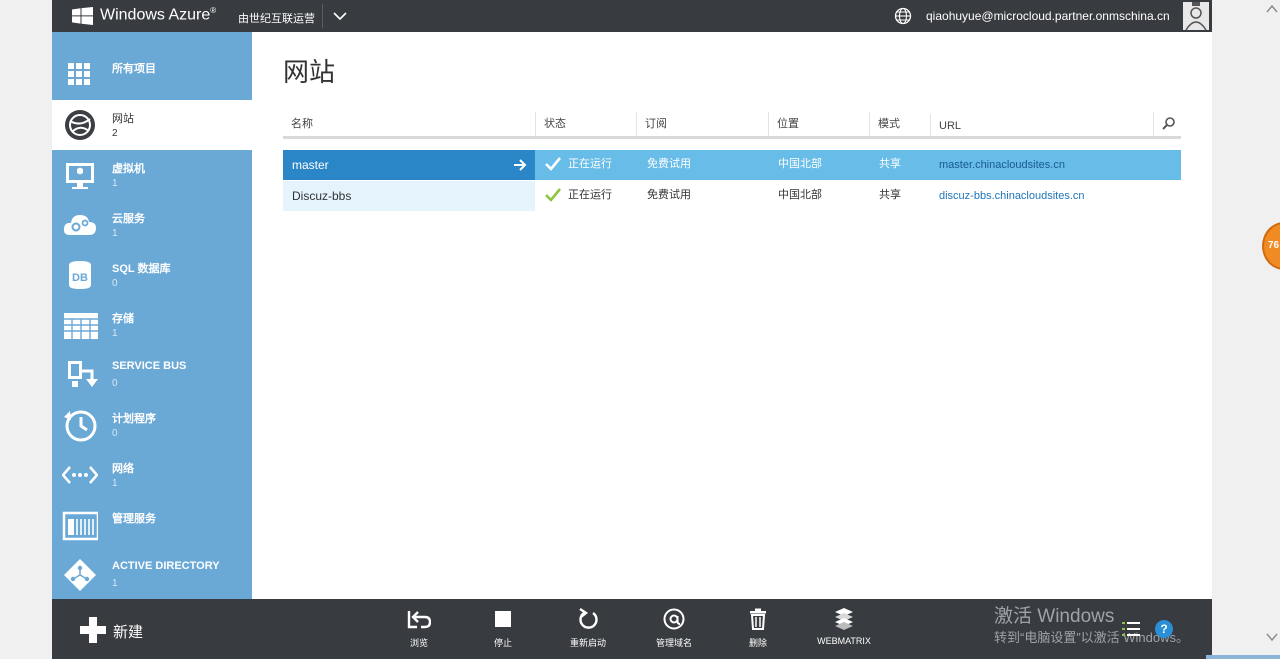 This screenshot has width=1280, height=659. I want to click on sidebar-item-all-items: 所有项目, so click(152, 75).